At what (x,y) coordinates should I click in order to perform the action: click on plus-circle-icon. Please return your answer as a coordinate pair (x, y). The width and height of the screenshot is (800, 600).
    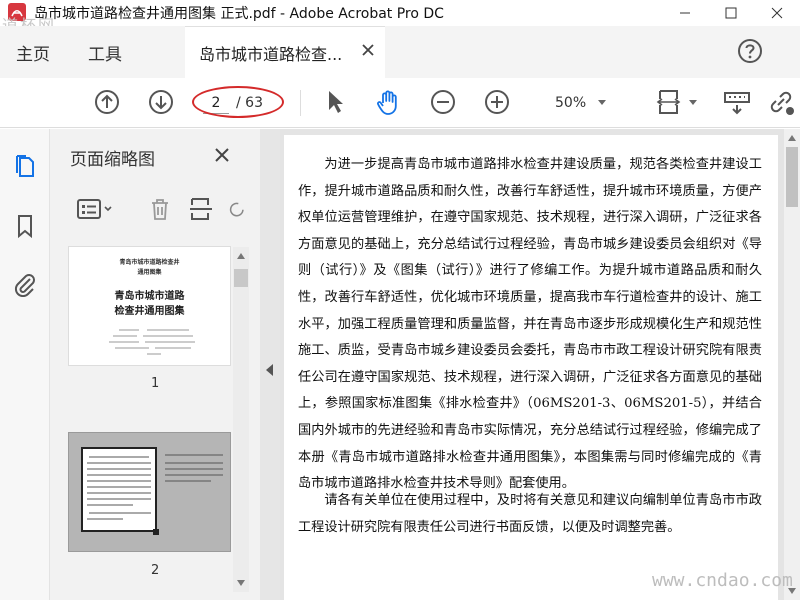
    Looking at the image, I should click on (497, 102).